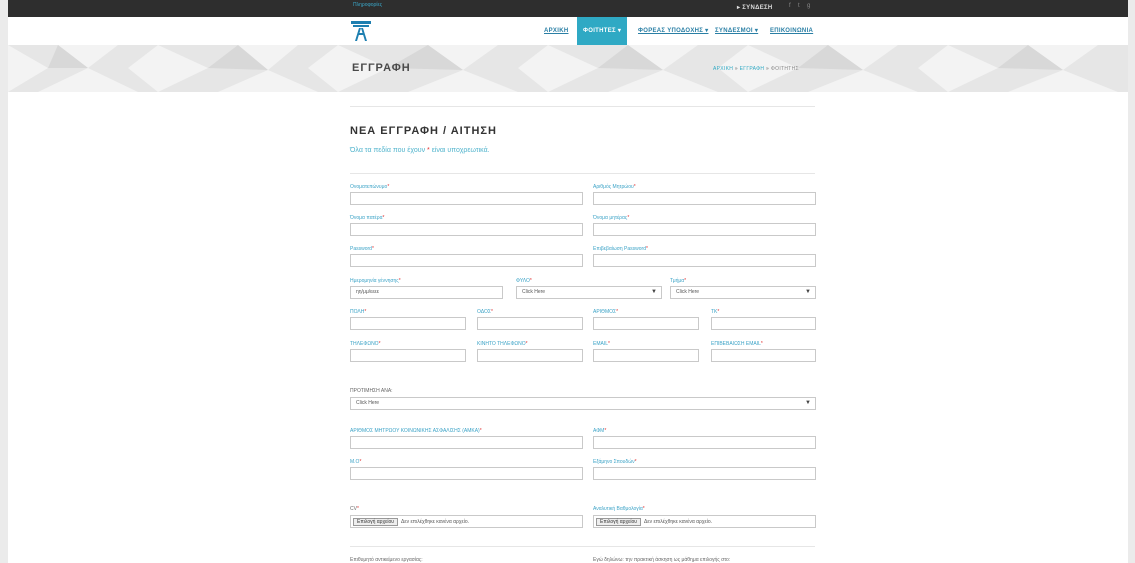  Describe the element at coordinates (704, 260) in the screenshot. I see `password-confirm-input` at that location.